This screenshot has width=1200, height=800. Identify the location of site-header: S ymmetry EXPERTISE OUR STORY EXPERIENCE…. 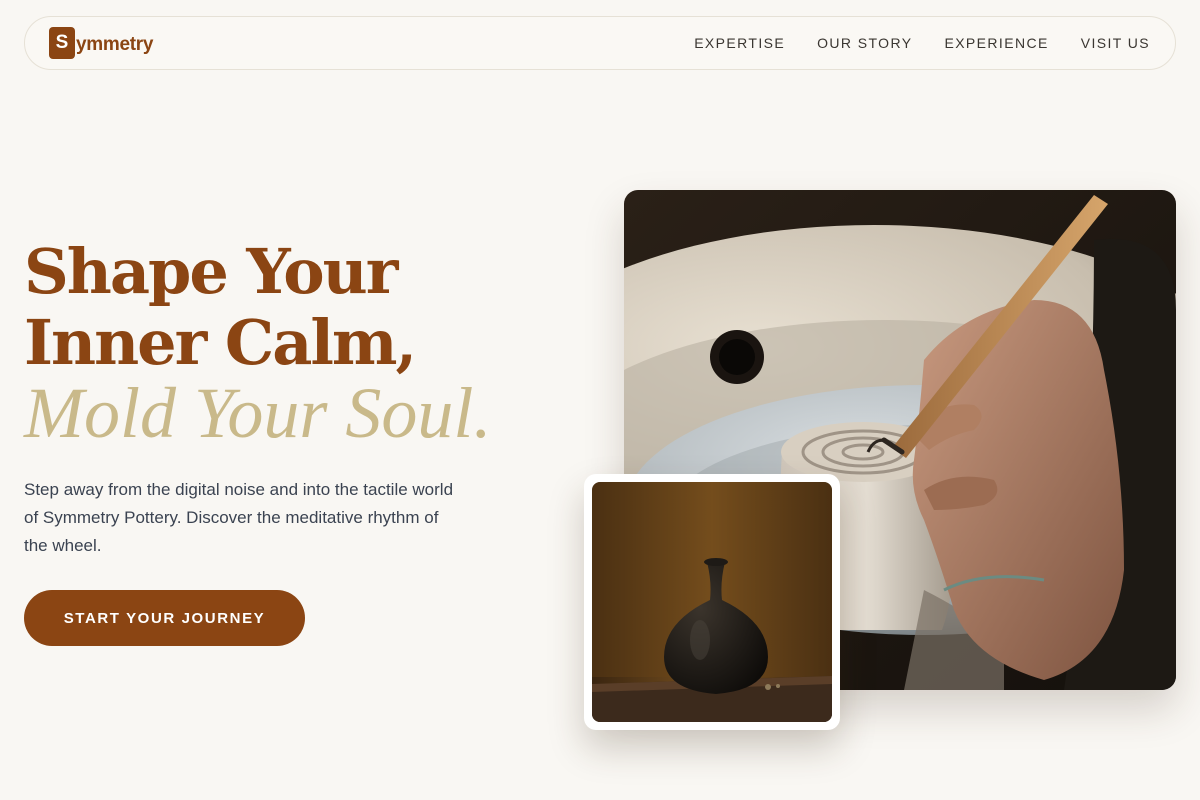
(600, 43).